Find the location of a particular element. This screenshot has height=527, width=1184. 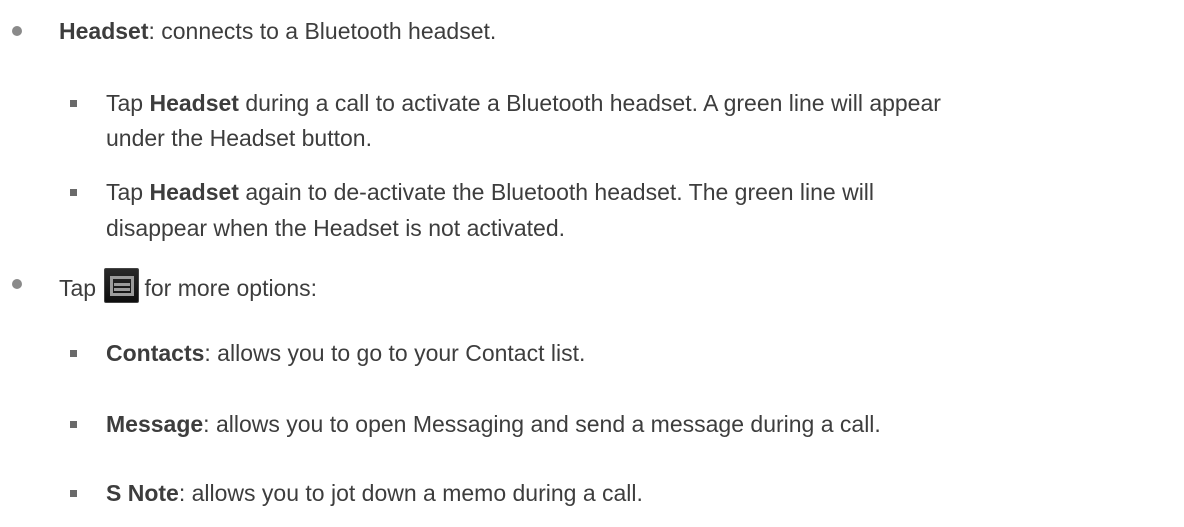

sub-item-activate-line2: under the Headset button. is located at coordinates (239, 138).